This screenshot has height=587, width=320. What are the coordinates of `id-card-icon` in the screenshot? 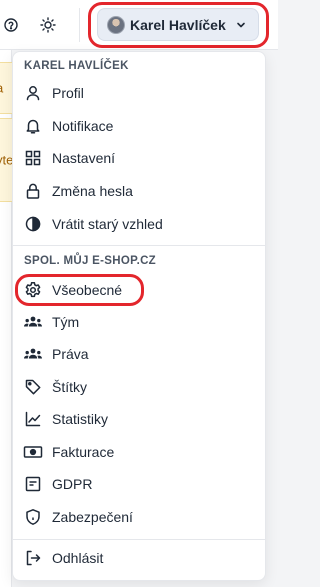 It's located at (33, 484).